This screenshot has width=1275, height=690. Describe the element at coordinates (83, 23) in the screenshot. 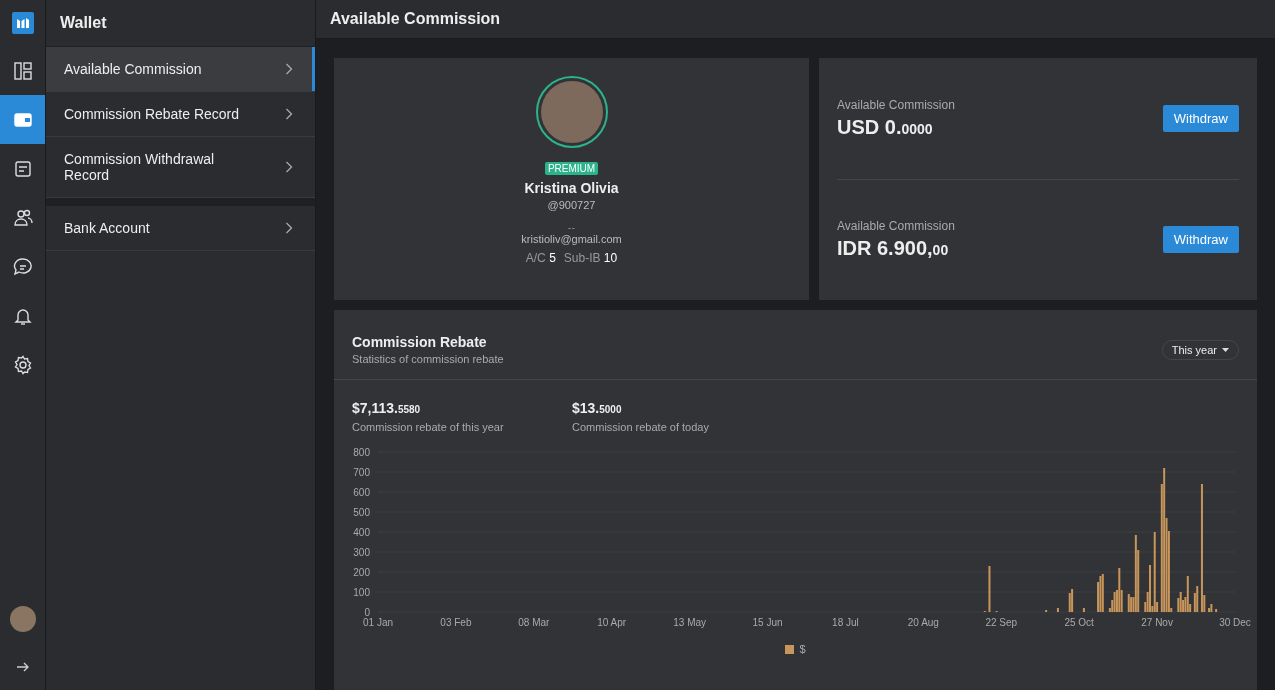

I see `sidebar-title: Wallet` at that location.